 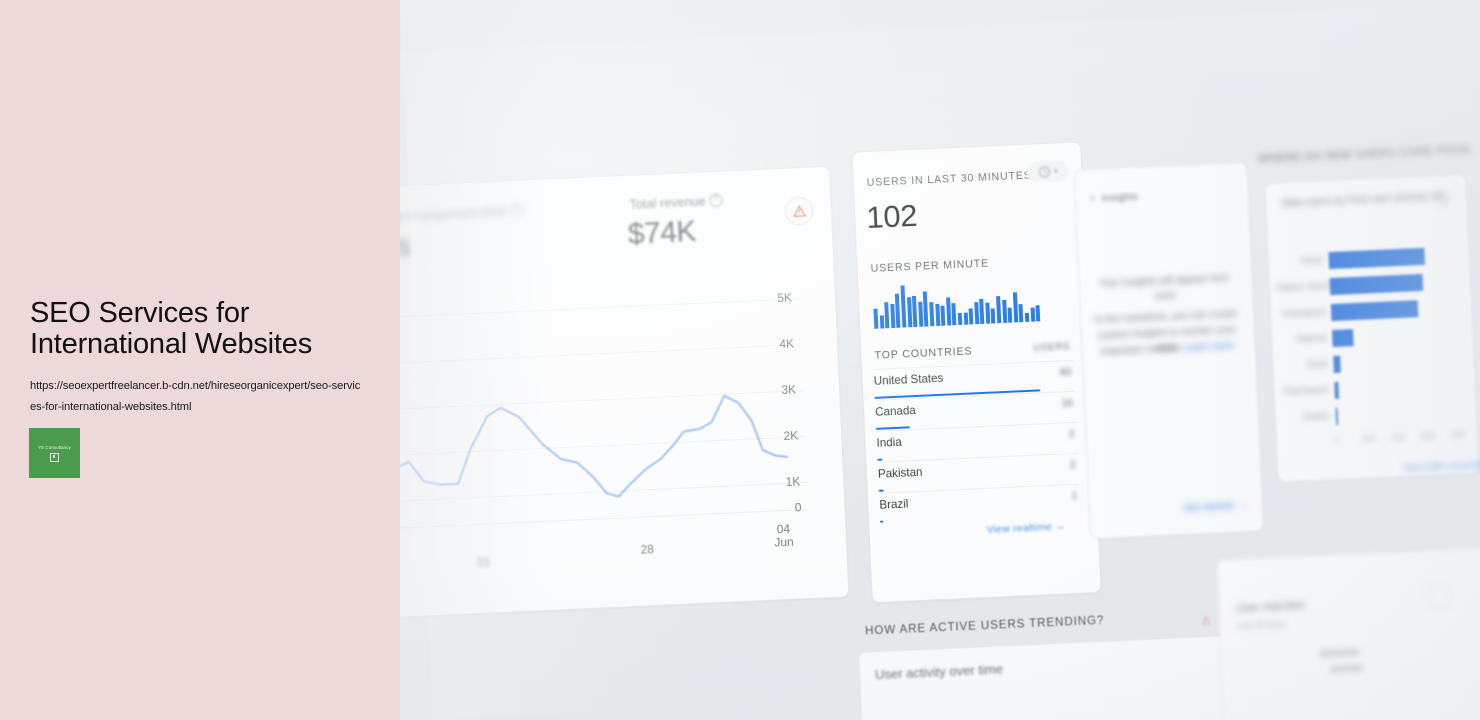 I want to click on realtime-users-value: 102, so click(x=891, y=216).